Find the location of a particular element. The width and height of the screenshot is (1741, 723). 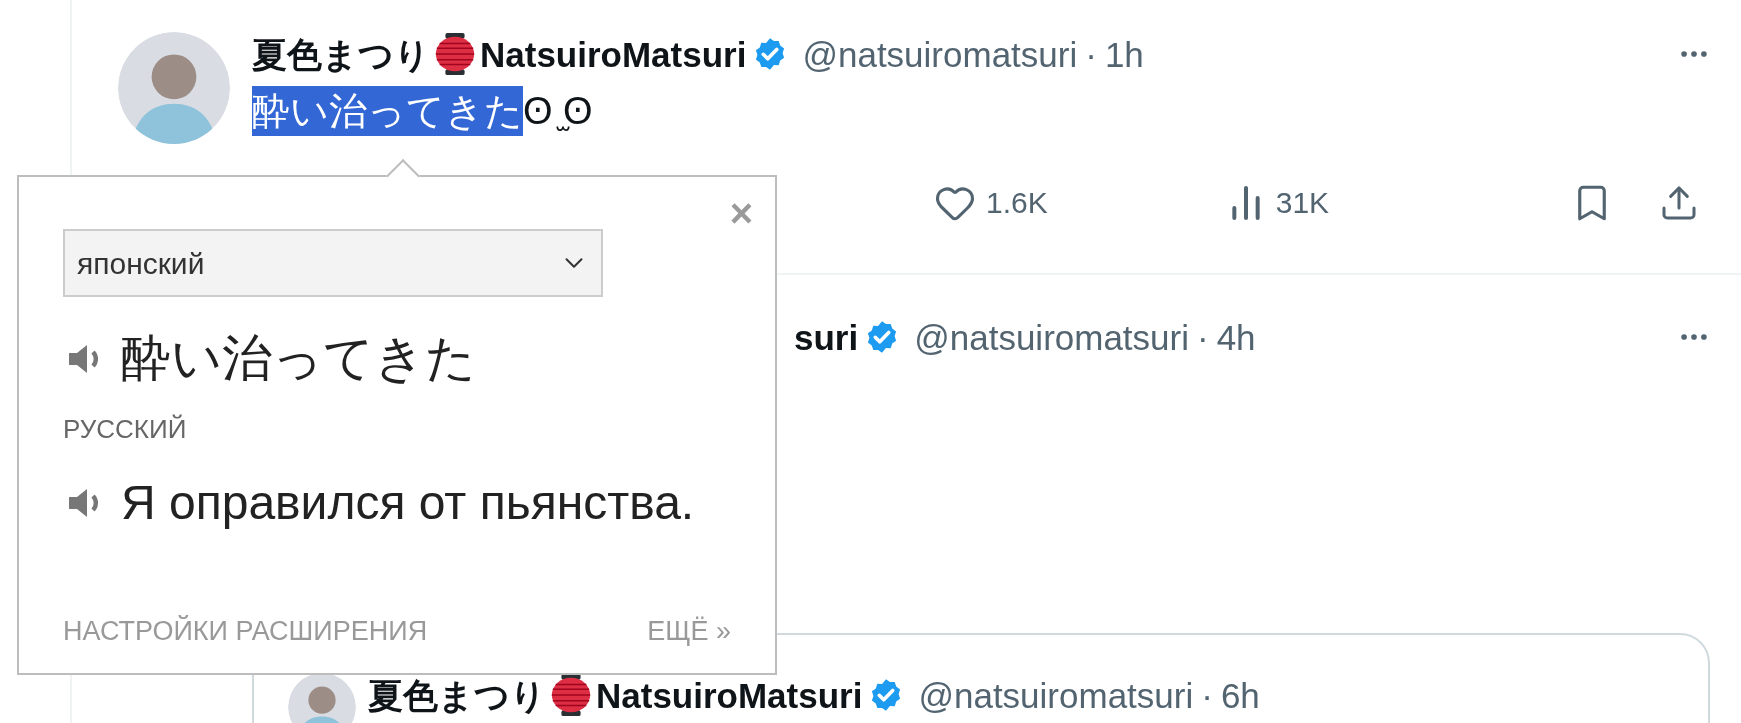

like-count: 1.6K is located at coordinates (1017, 203).